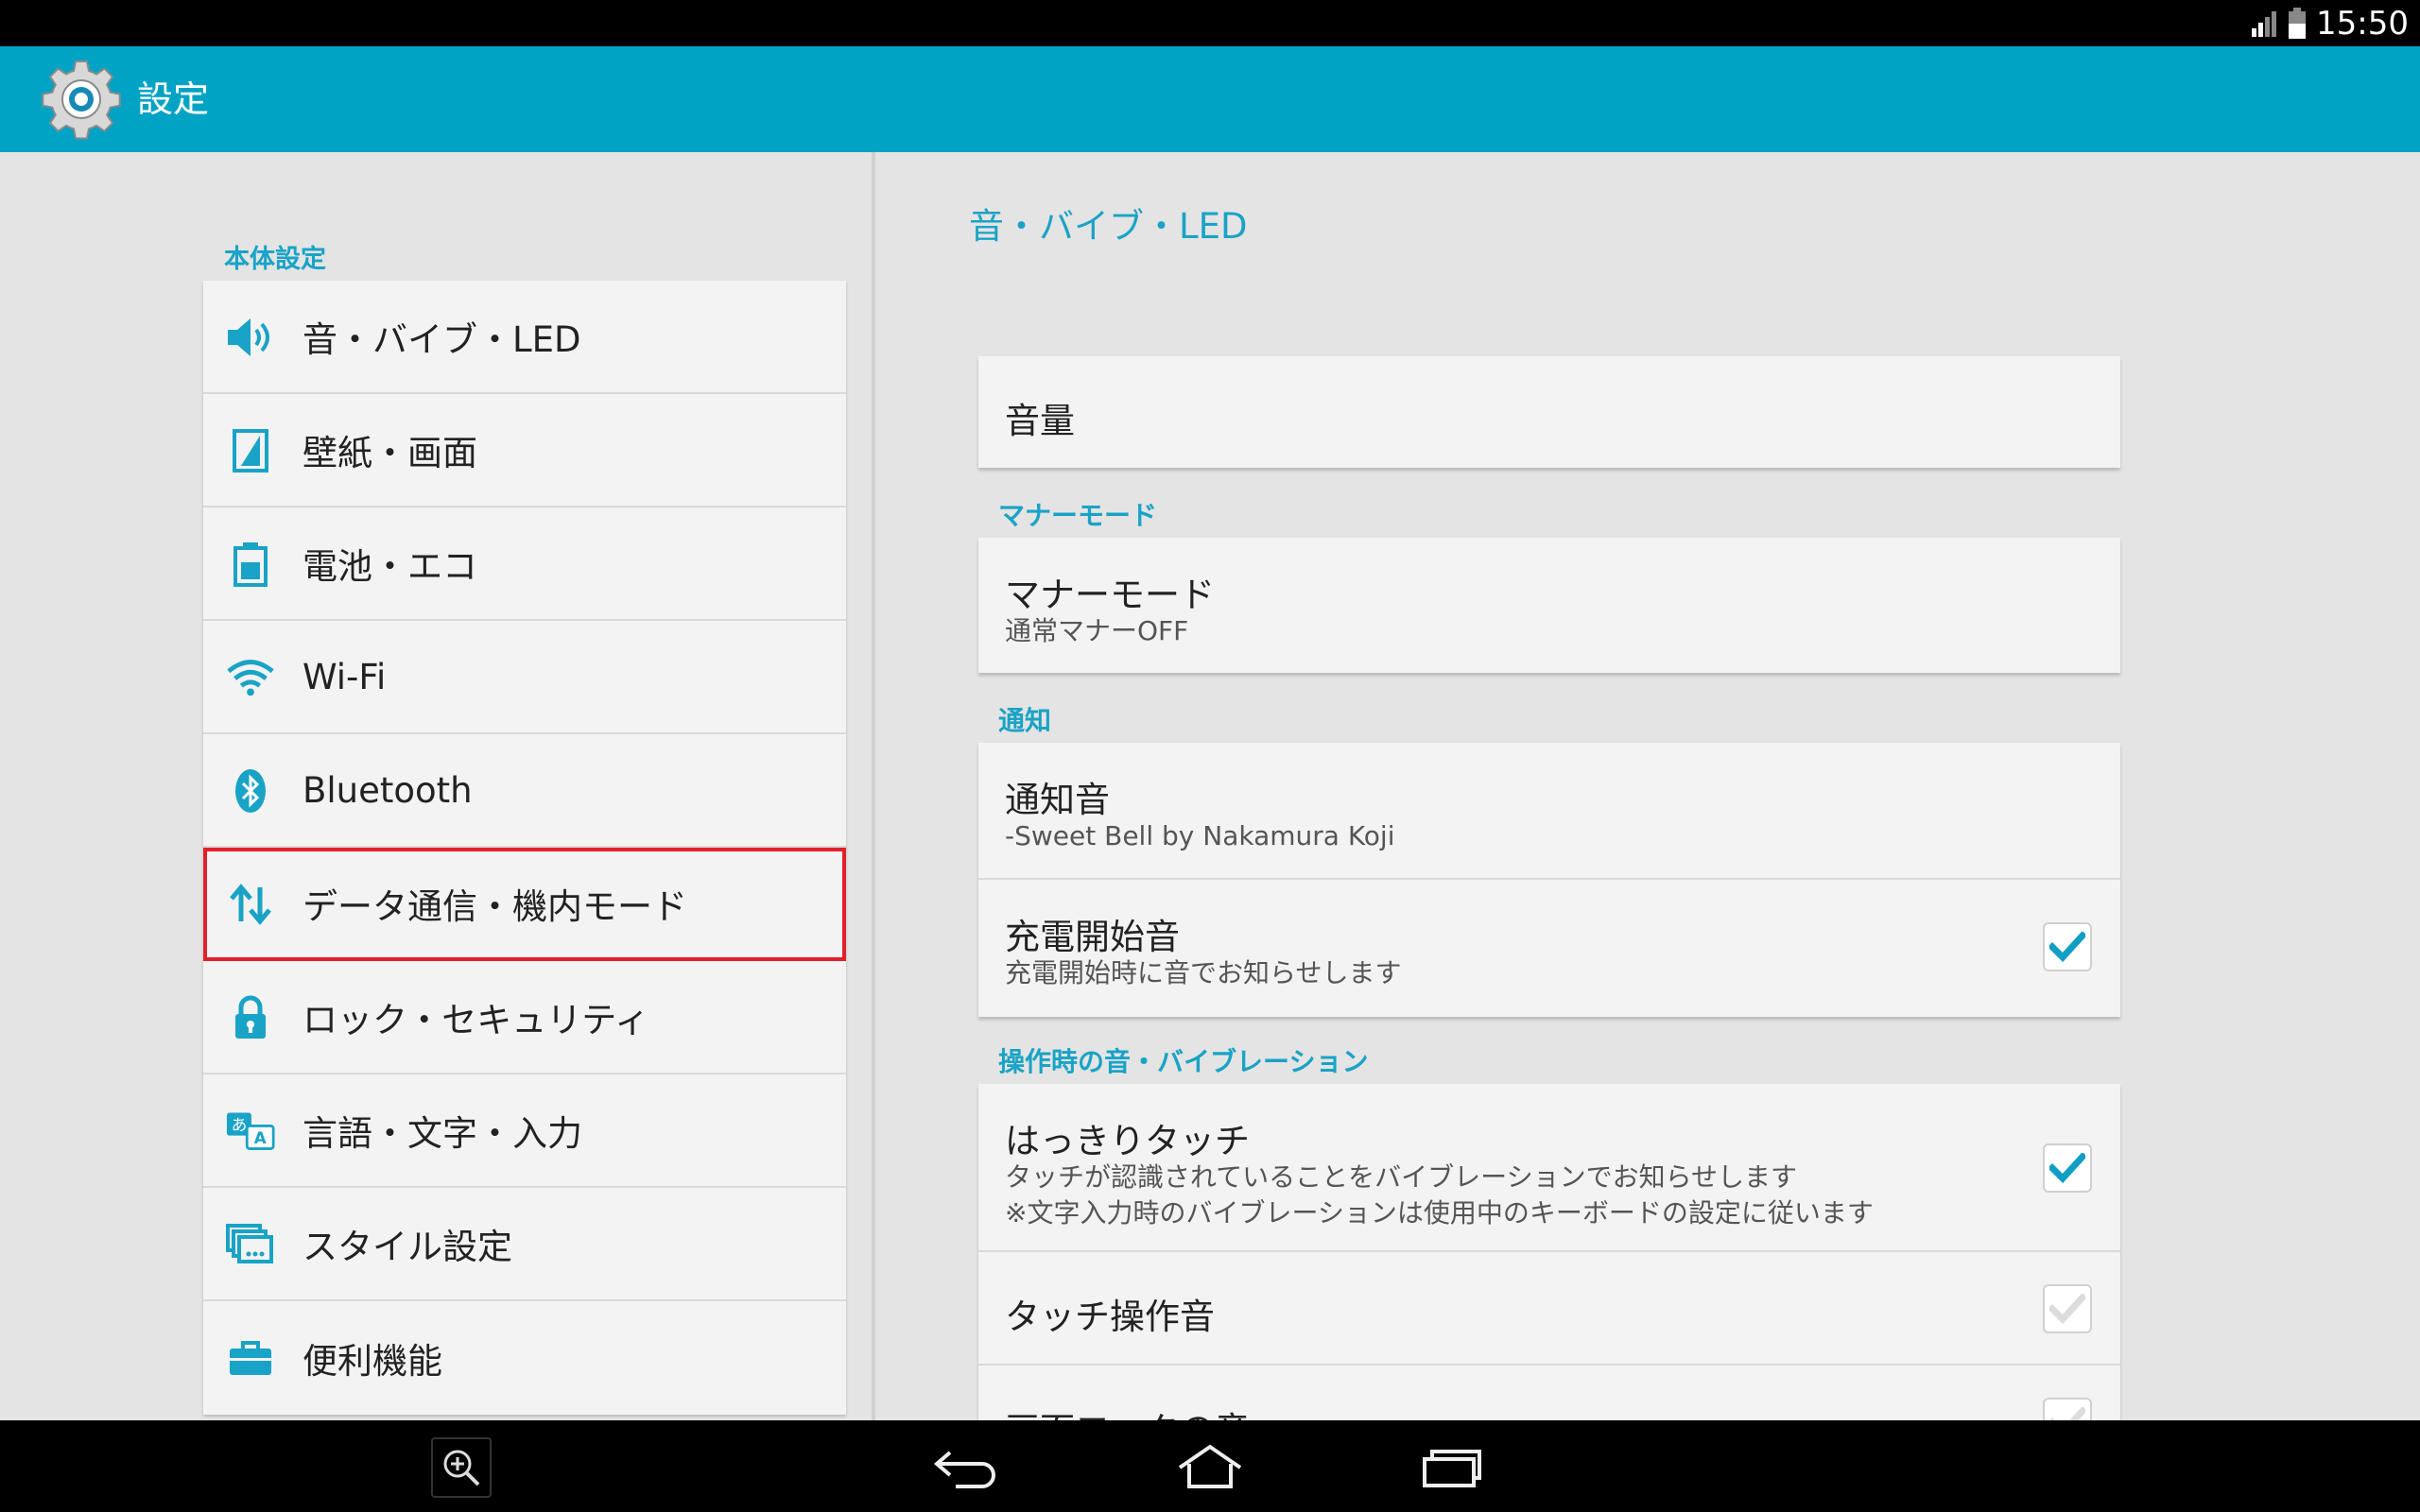 This screenshot has height=1512, width=2420. I want to click on clear-touch-summary-line1: タッチが認識されていることをバイブレーションでお知らせします, so click(1402, 1177).